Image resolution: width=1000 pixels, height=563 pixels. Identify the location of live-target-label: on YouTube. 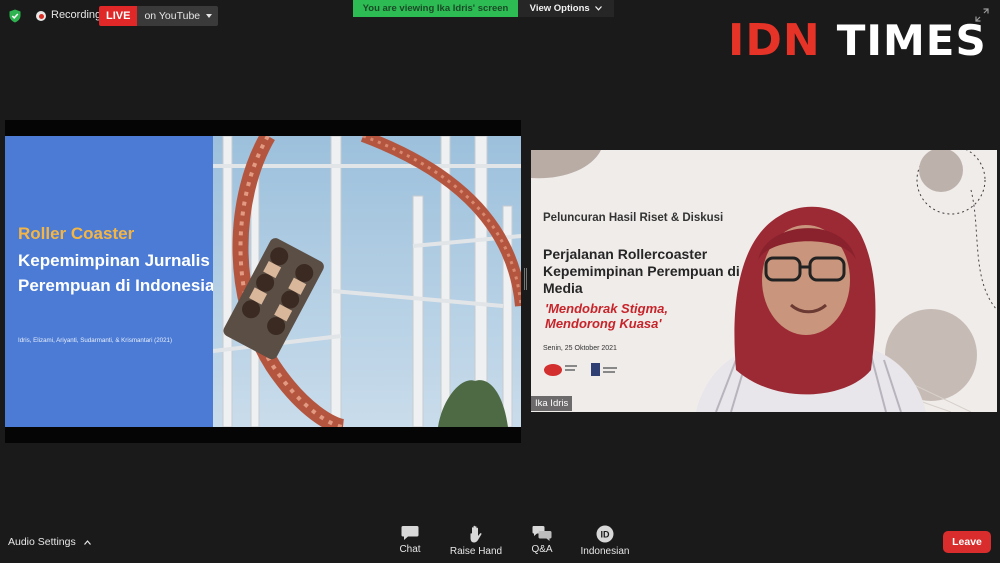
(172, 16).